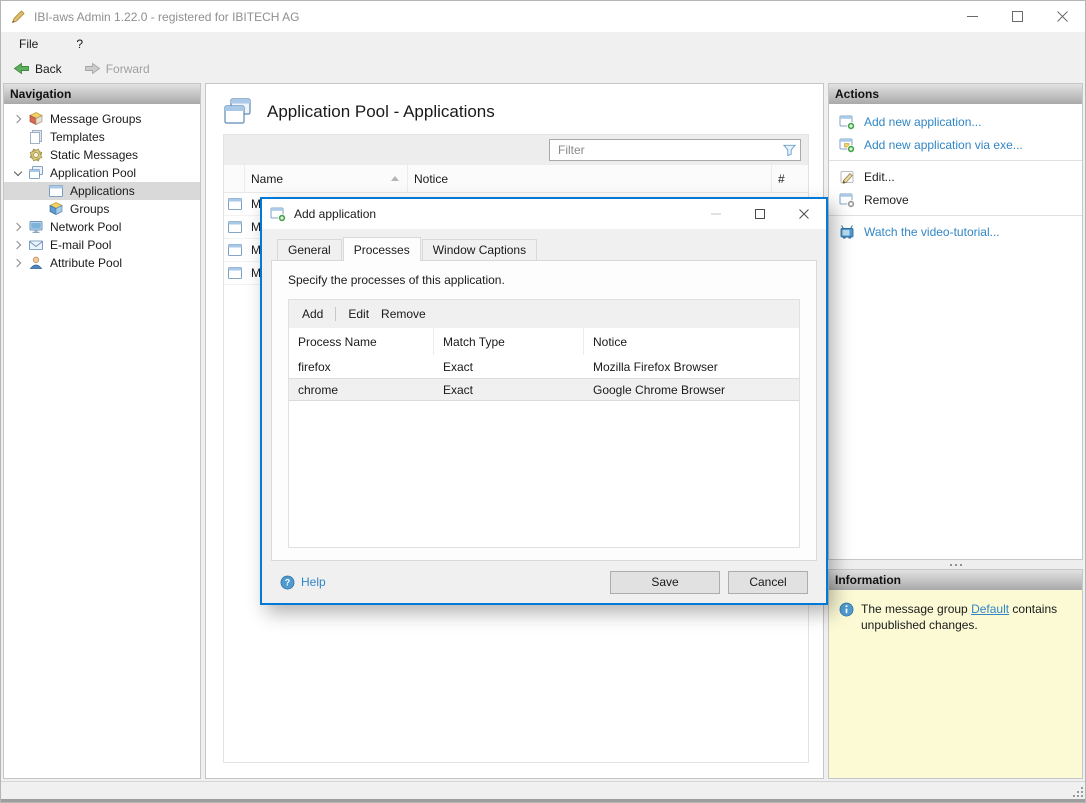  I want to click on sidebar-item-label: Applications, so click(102, 191).